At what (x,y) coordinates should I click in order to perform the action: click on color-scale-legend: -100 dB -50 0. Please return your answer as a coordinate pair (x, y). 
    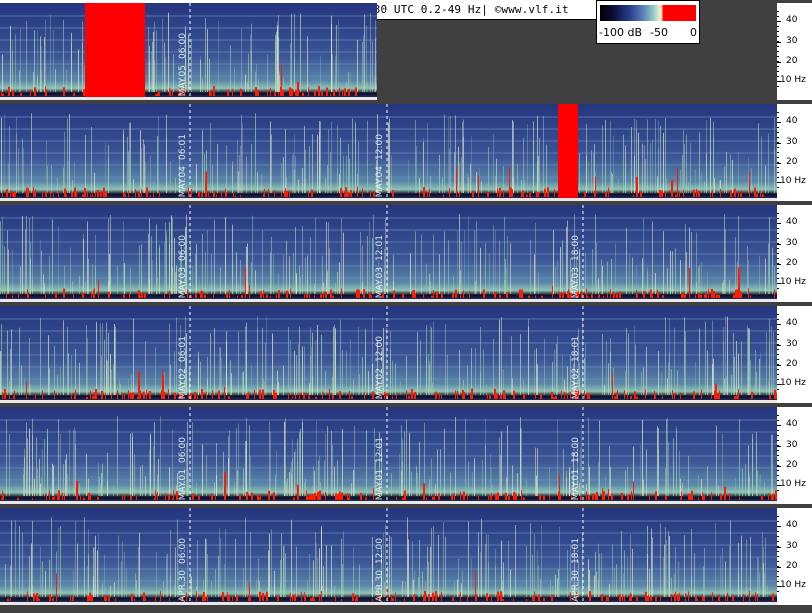
    Looking at the image, I should click on (648, 22).